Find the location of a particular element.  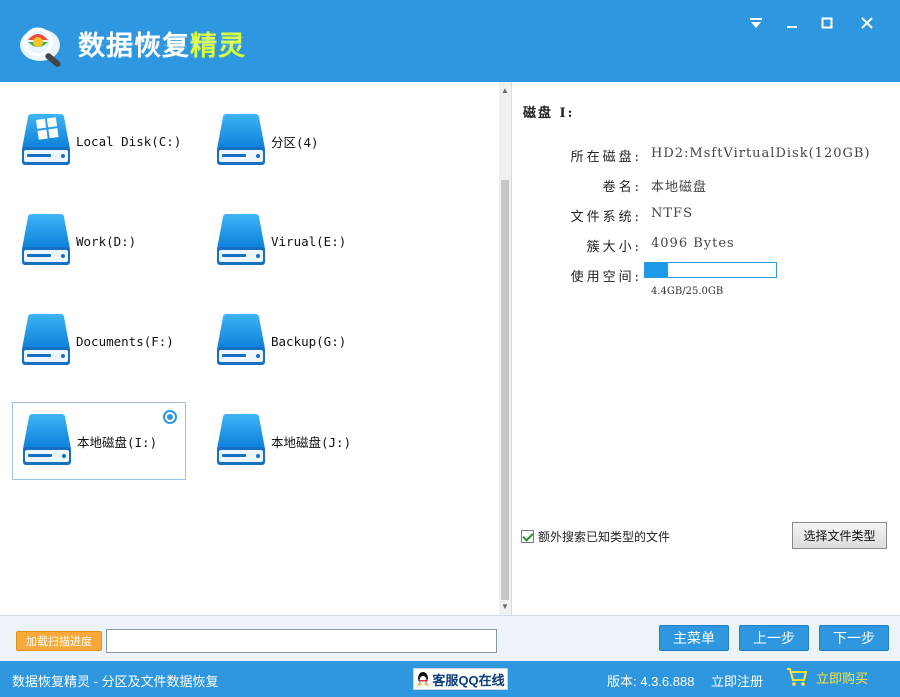

buy-now-label: 立即购买 is located at coordinates (842, 678).